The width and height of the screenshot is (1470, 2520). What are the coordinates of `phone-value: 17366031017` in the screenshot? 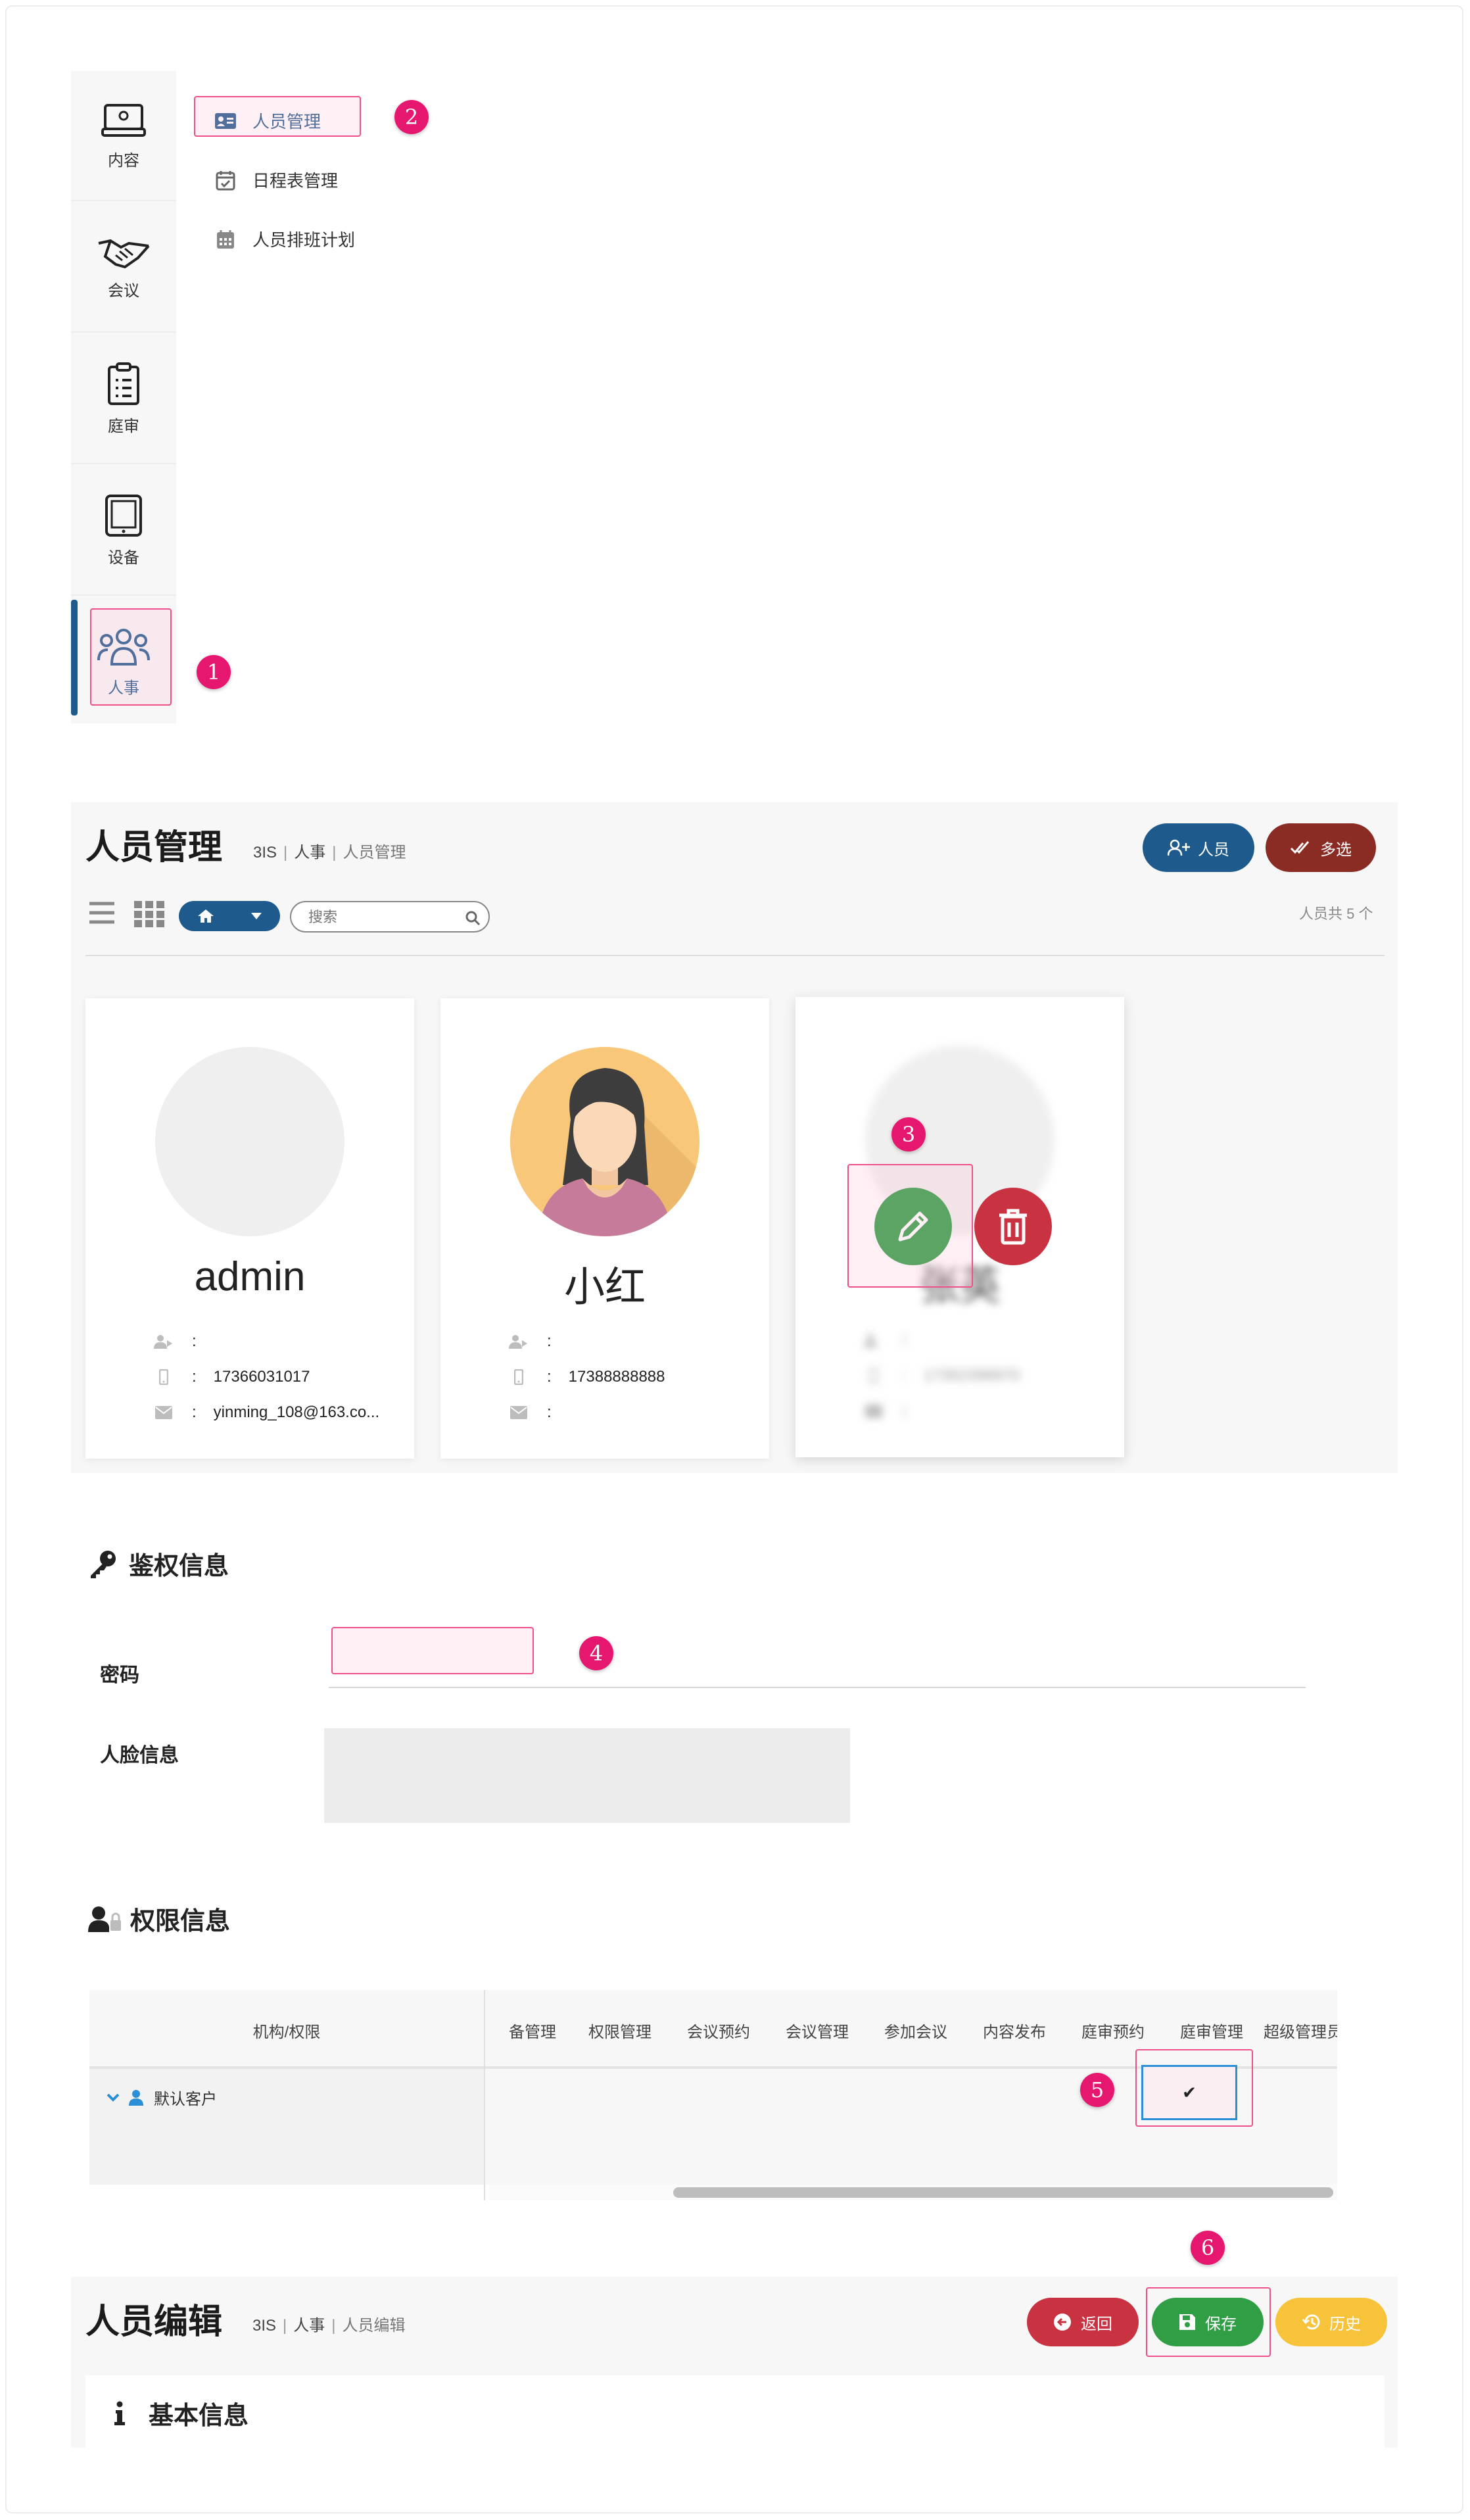 It's located at (261, 1377).